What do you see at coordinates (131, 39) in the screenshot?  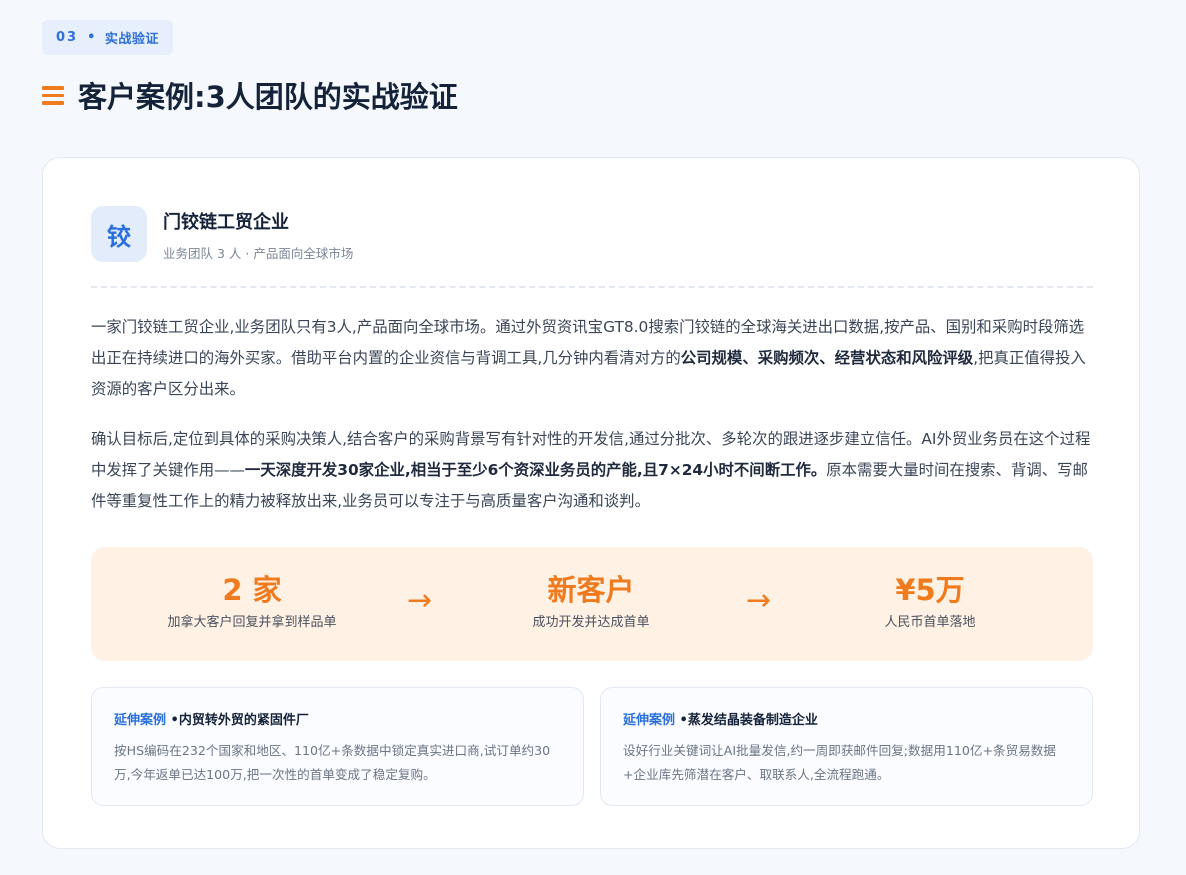 I see `section-label: 实战验证` at bounding box center [131, 39].